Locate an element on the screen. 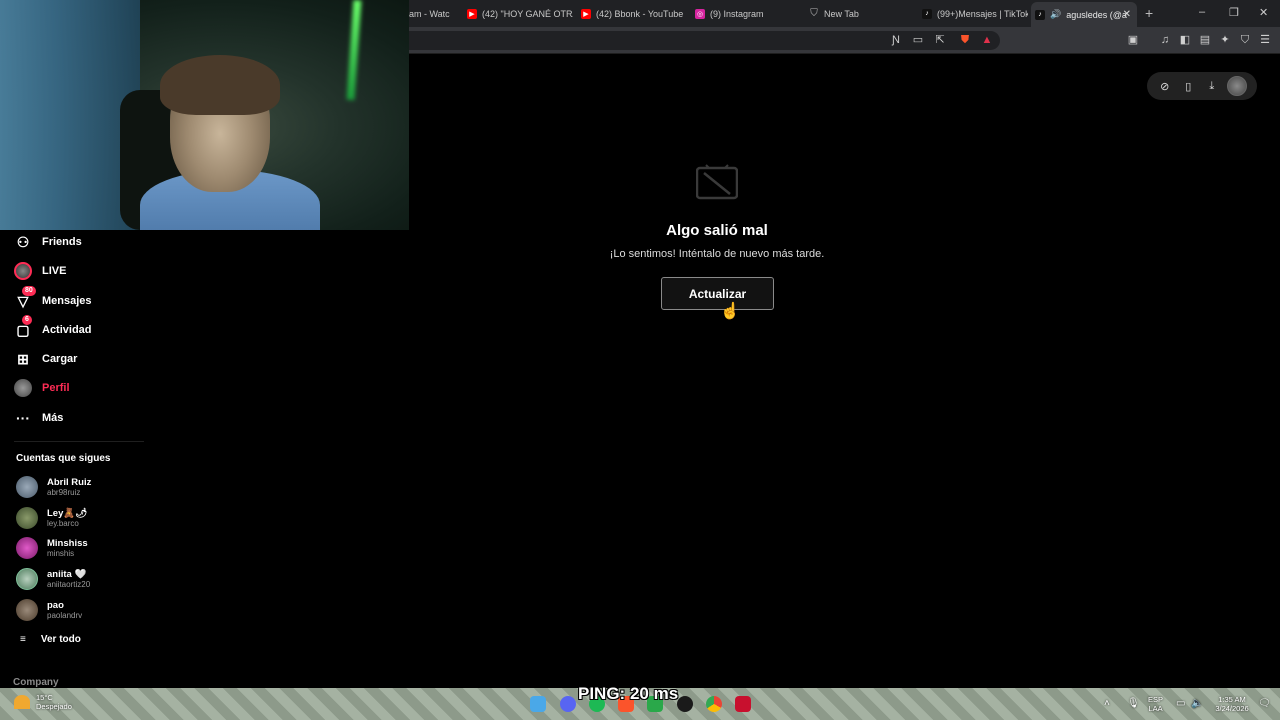 The width and height of the screenshot is (1280, 720). friends-icon: ⚇ is located at coordinates (23, 241).